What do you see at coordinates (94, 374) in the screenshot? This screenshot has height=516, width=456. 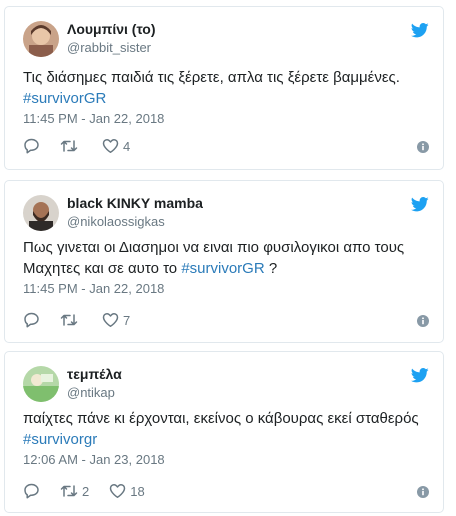 I see `display-name: τεμπέλα` at bounding box center [94, 374].